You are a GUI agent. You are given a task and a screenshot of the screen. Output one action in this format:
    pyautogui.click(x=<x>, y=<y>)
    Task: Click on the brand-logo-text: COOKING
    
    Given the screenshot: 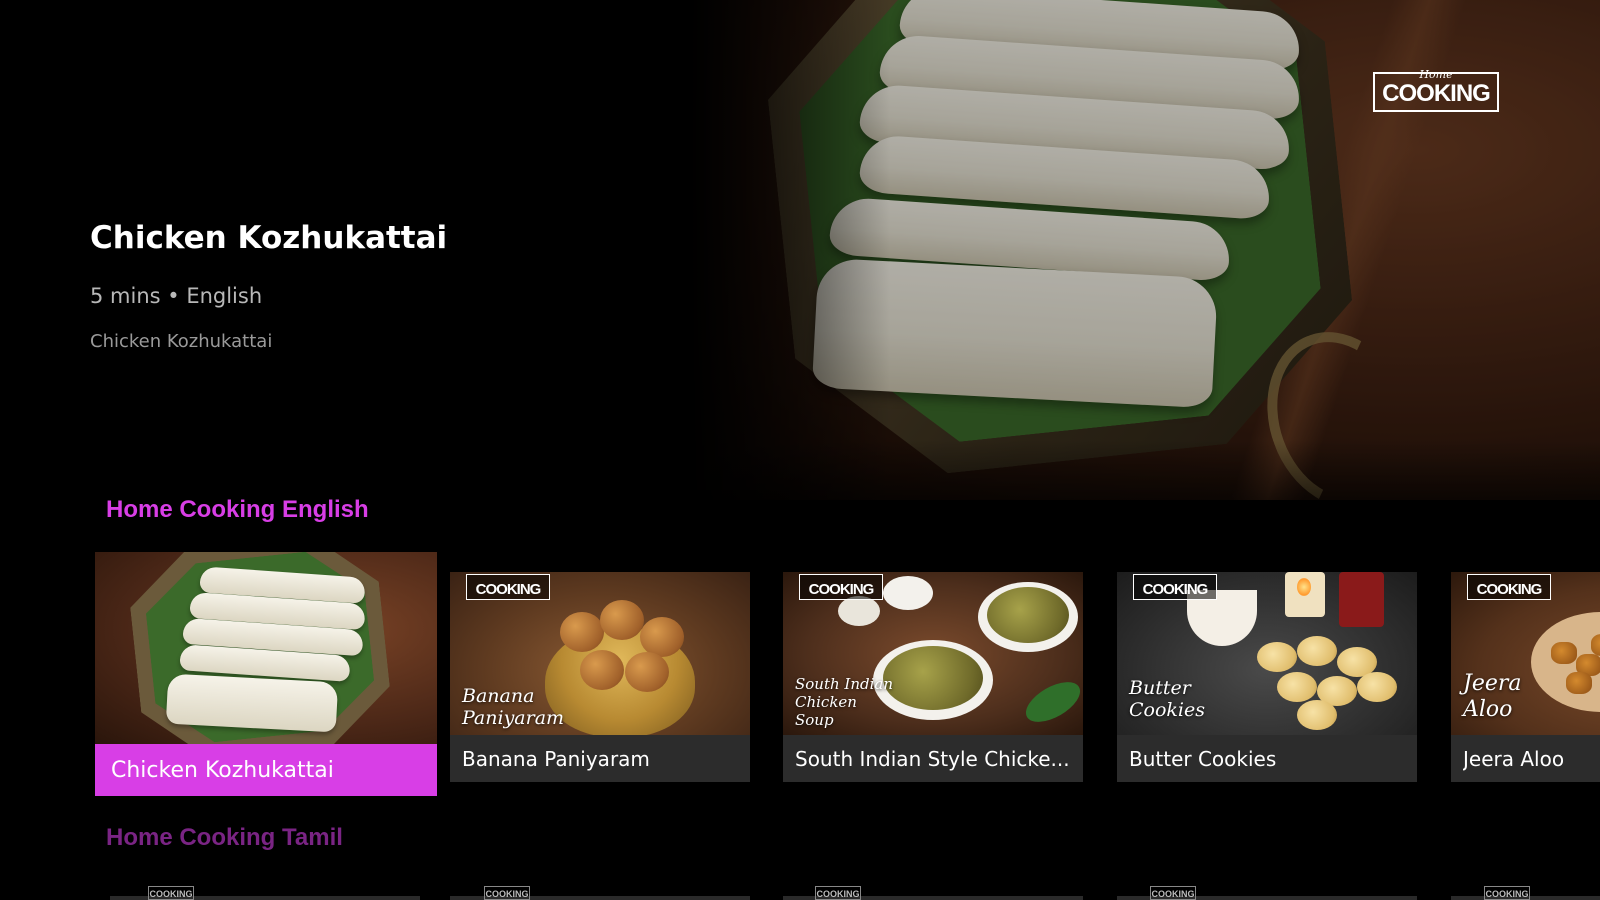 What is the action you would take?
    pyautogui.click(x=1436, y=93)
    